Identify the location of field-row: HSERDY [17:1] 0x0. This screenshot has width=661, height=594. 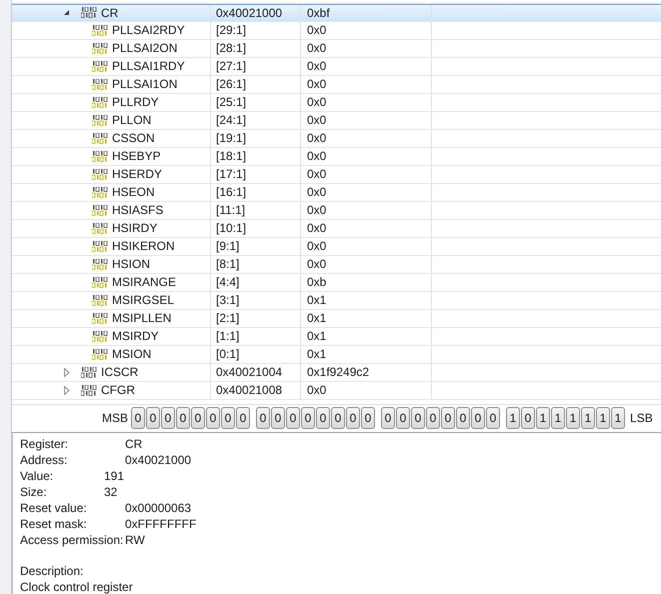
(336, 175).